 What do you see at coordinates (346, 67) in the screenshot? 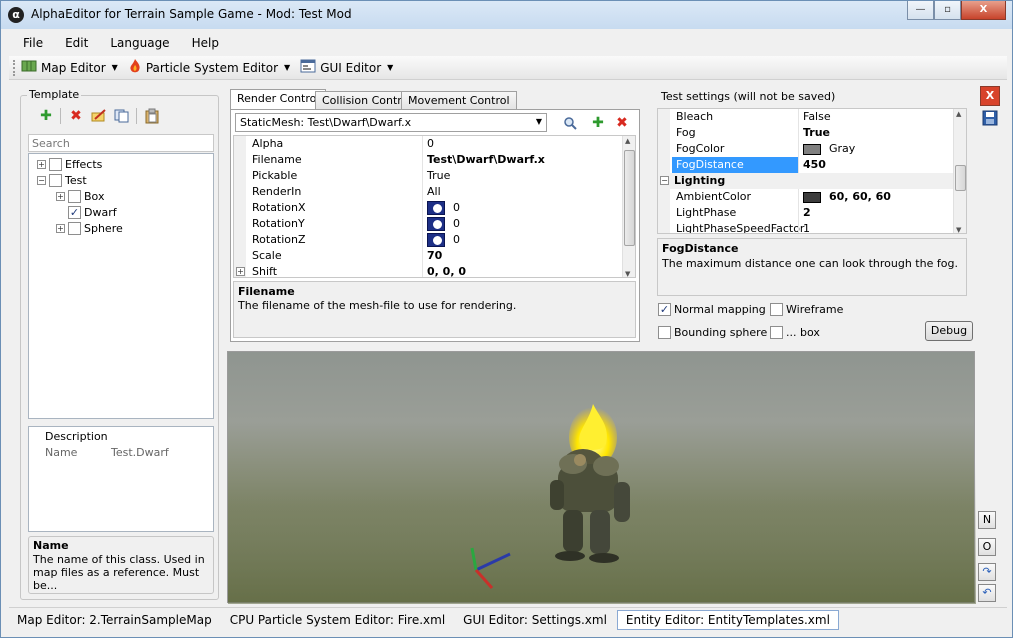
I see `gui-editor-button: GUI Editor ▼` at bounding box center [346, 67].